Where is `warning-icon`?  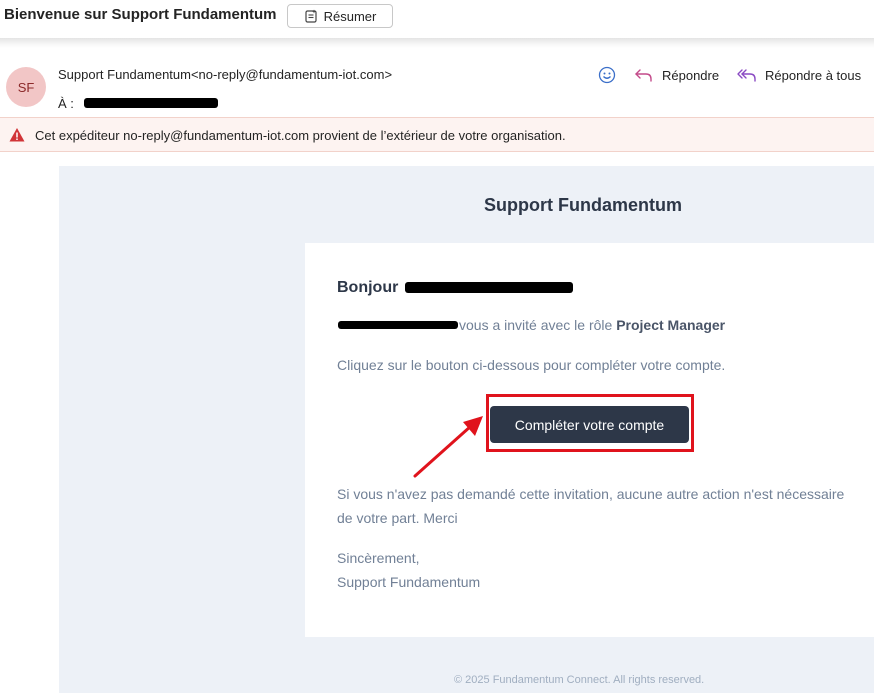 warning-icon is located at coordinates (17, 135).